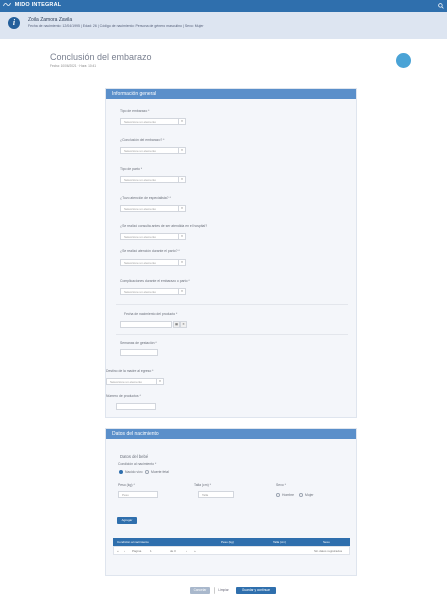 The width and height of the screenshot is (447, 599). What do you see at coordinates (134, 472) in the screenshot?
I see `radio-label: Nacido vivo` at bounding box center [134, 472].